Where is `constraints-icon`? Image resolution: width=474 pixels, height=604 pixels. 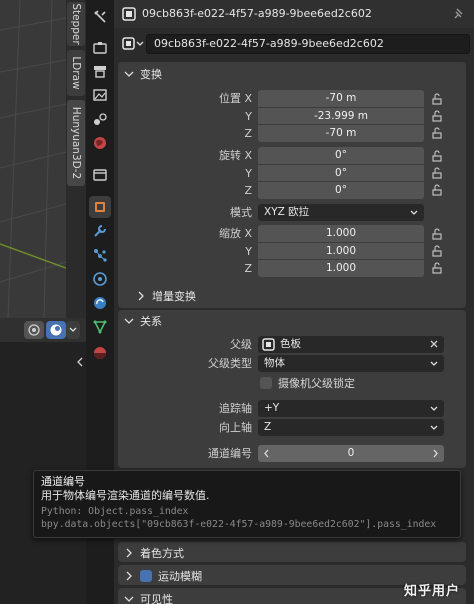 constraints-icon is located at coordinates (100, 303).